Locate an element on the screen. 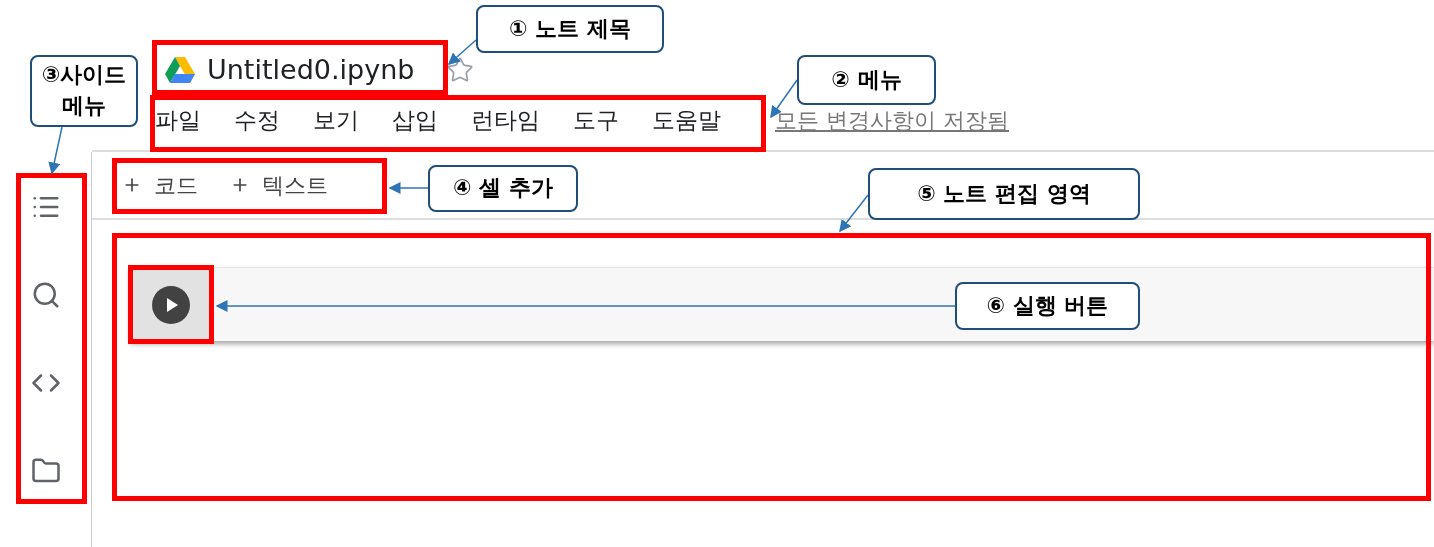  save-status-link: 모든 변경사항이 저장됨 is located at coordinates (892, 120).